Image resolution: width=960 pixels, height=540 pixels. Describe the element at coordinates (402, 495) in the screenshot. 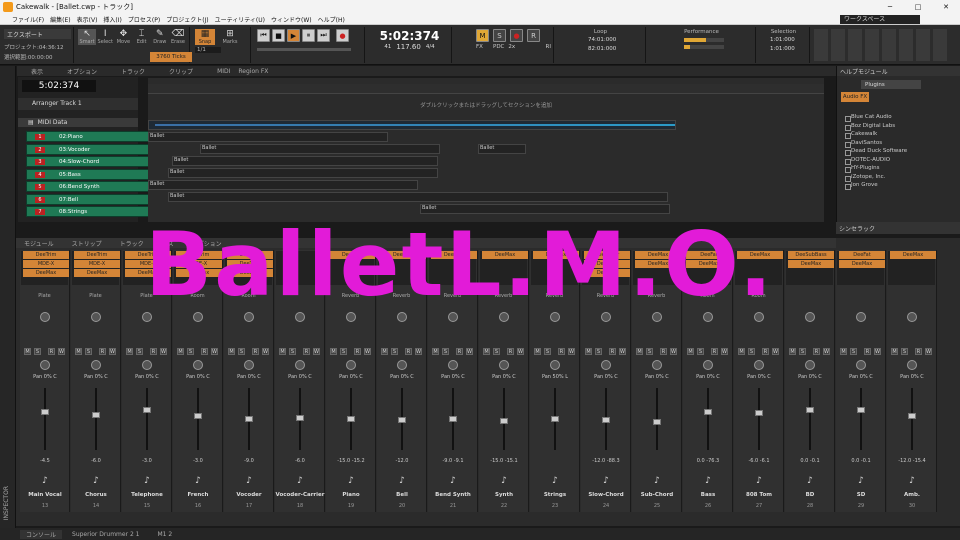

I see `strip-name: Bell` at that location.